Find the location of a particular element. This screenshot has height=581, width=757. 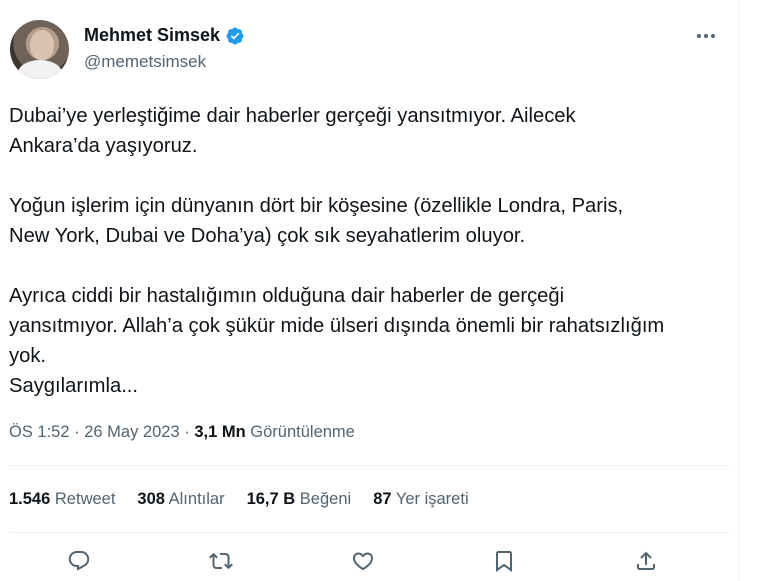

retweet-icon is located at coordinates (221, 561).